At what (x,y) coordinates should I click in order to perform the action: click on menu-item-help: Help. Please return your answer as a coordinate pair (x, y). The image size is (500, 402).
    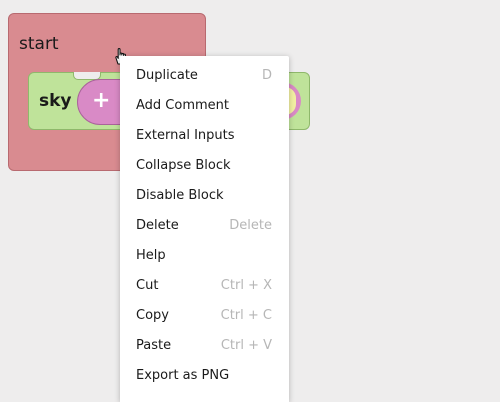
    Looking at the image, I should click on (204, 257).